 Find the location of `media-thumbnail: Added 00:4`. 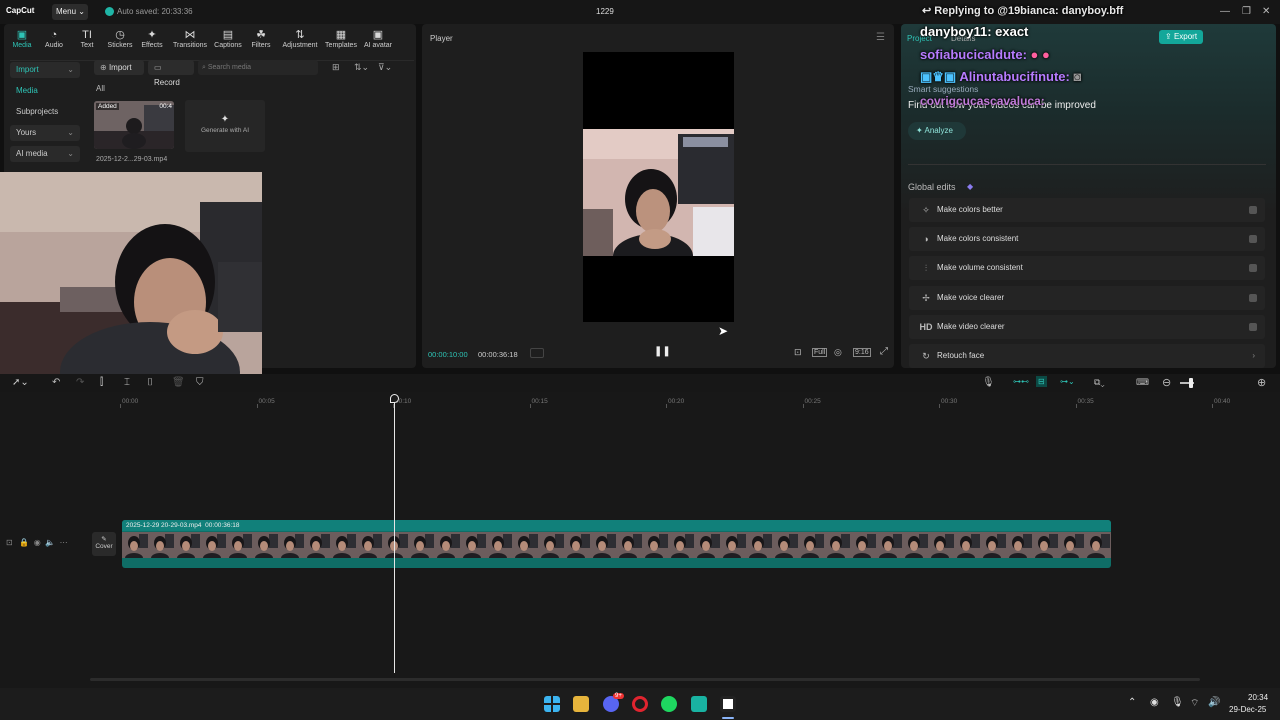

media-thumbnail: Added 00:4 is located at coordinates (134, 125).